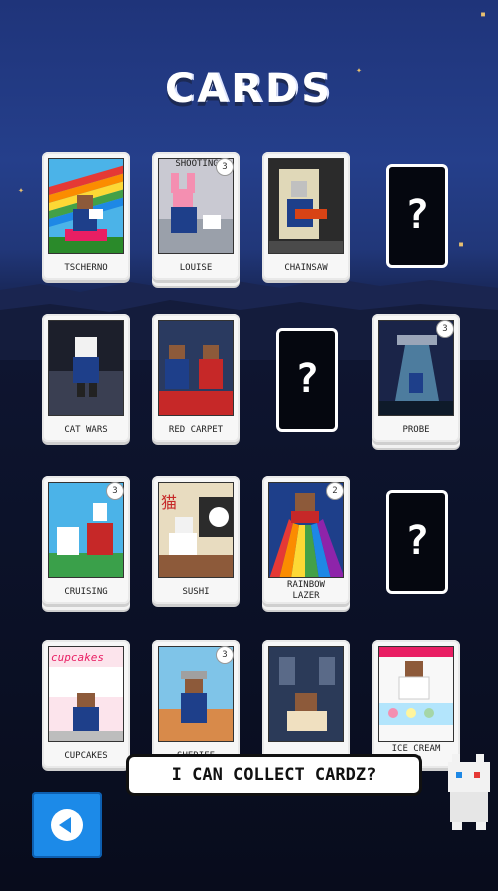 This screenshot has height=891, width=498. What do you see at coordinates (86, 430) in the screenshot?
I see `card-label: CAT WARS` at bounding box center [86, 430].